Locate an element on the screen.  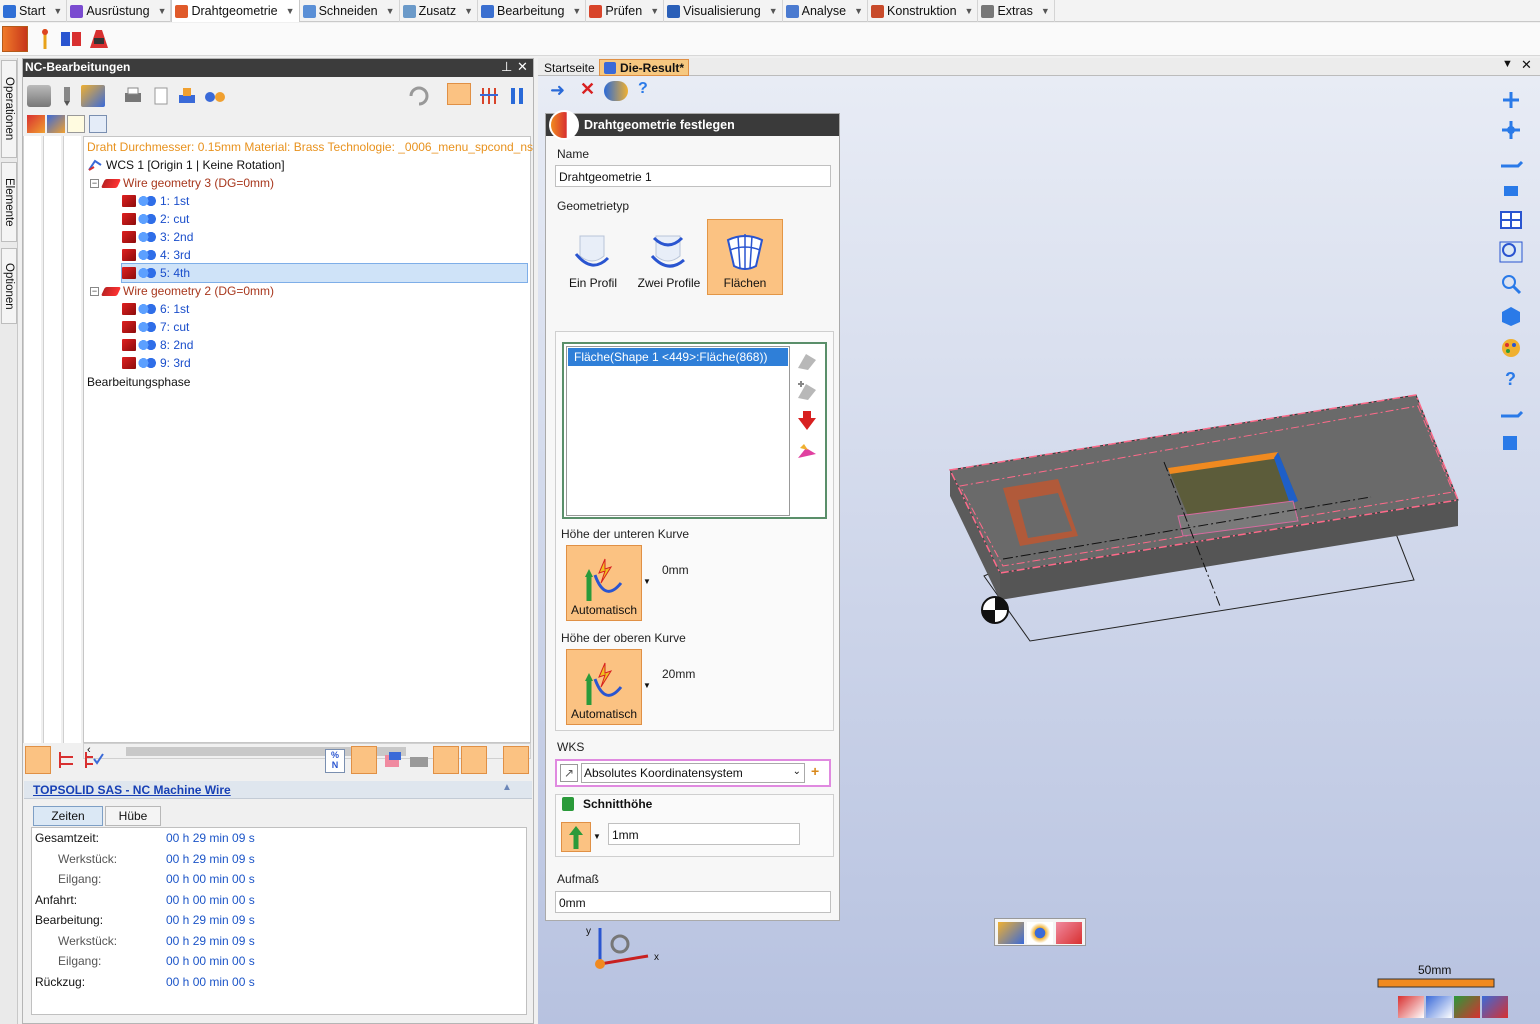
refresh-icon is located at coordinates (419, 96).